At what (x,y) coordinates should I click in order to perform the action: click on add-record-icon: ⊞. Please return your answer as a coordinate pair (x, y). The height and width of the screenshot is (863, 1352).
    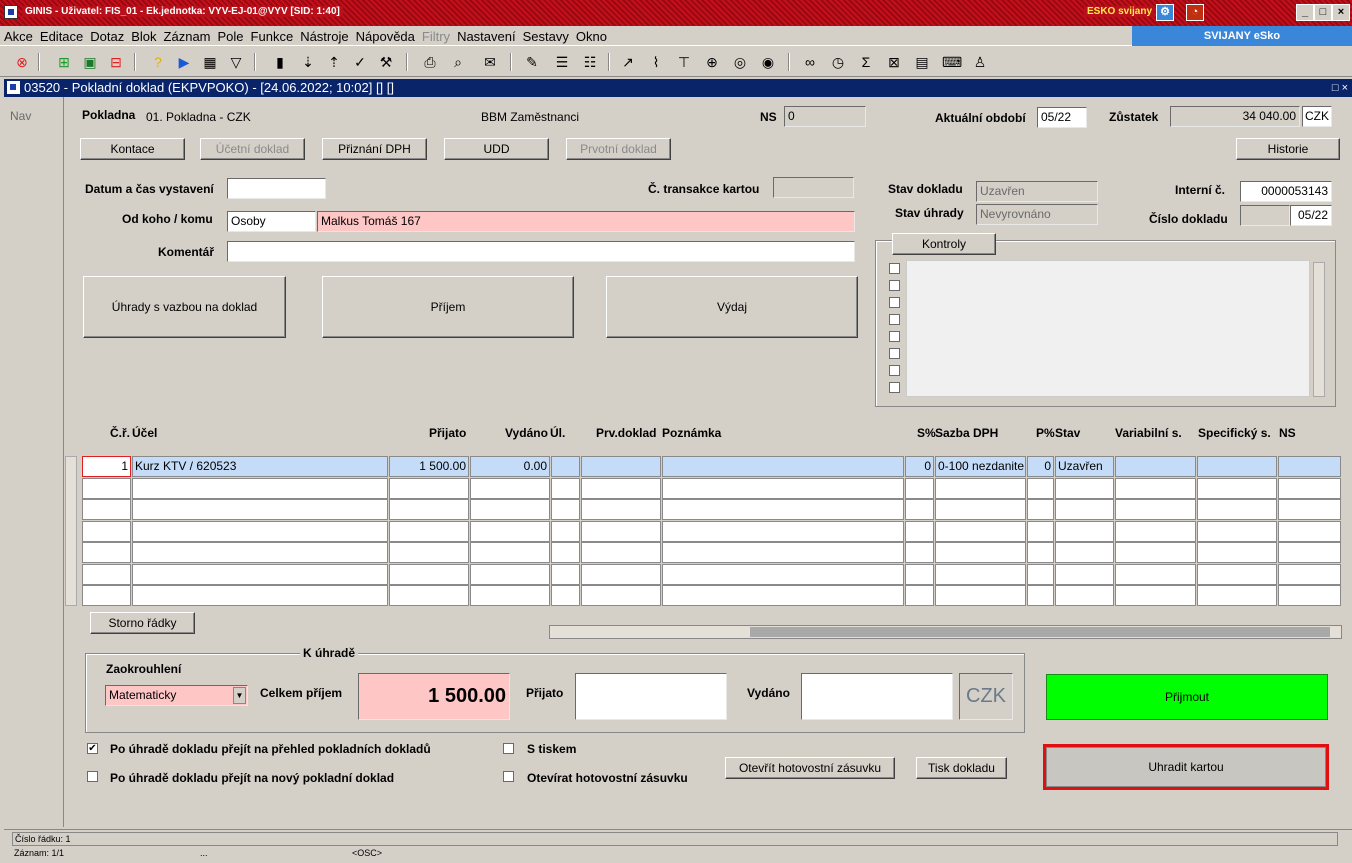
    Looking at the image, I should click on (64, 62).